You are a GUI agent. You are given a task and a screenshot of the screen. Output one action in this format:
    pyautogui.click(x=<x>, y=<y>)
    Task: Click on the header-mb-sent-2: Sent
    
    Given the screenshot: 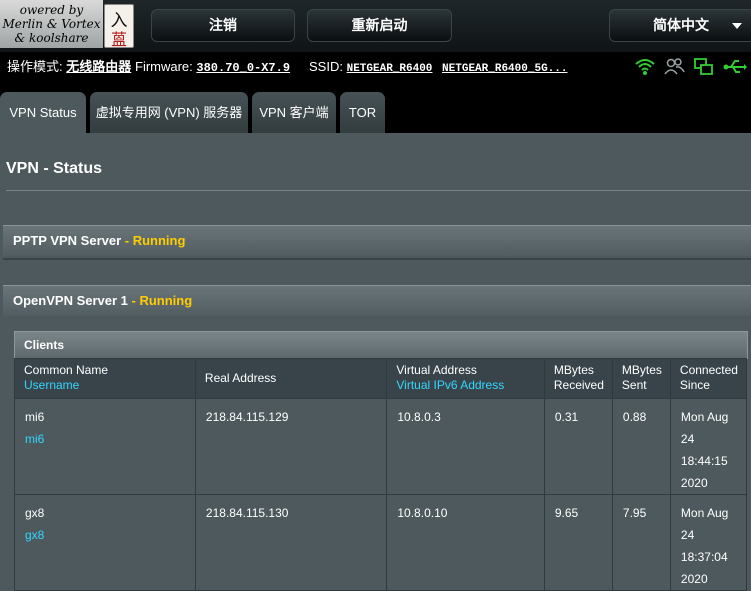 What is the action you would take?
    pyautogui.click(x=634, y=385)
    